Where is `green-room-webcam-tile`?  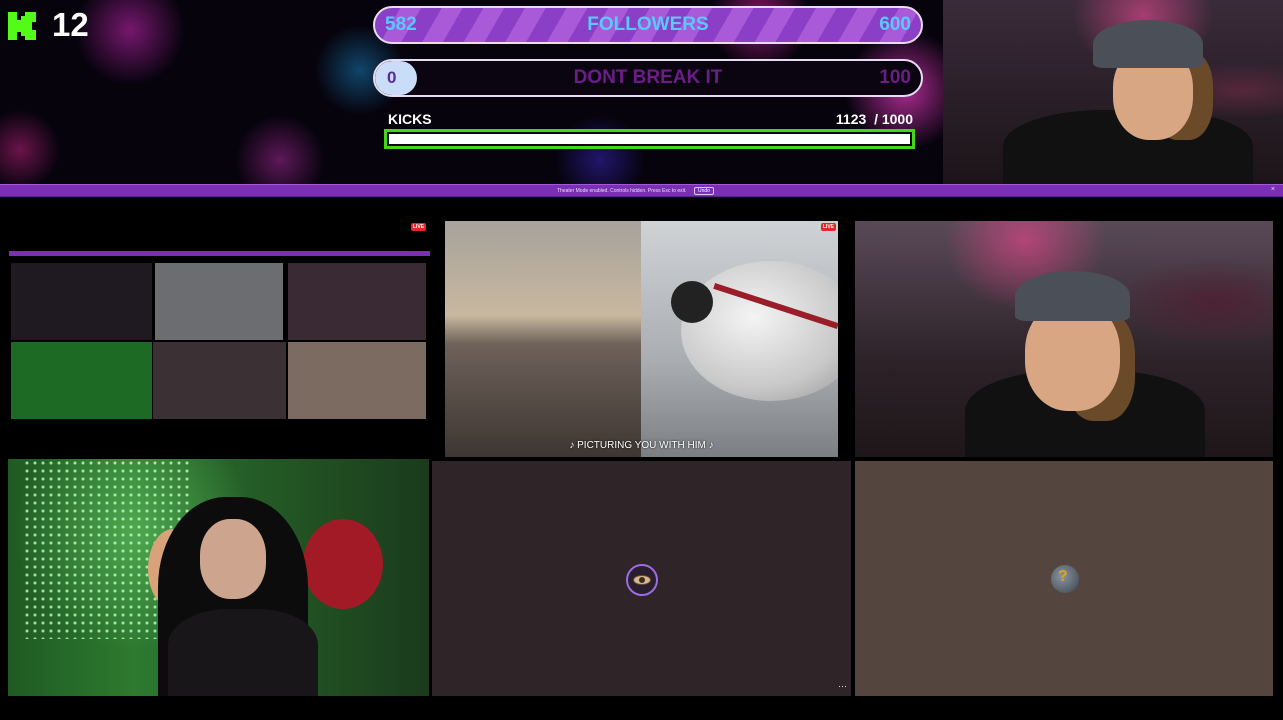 green-room-webcam-tile is located at coordinates (218, 577).